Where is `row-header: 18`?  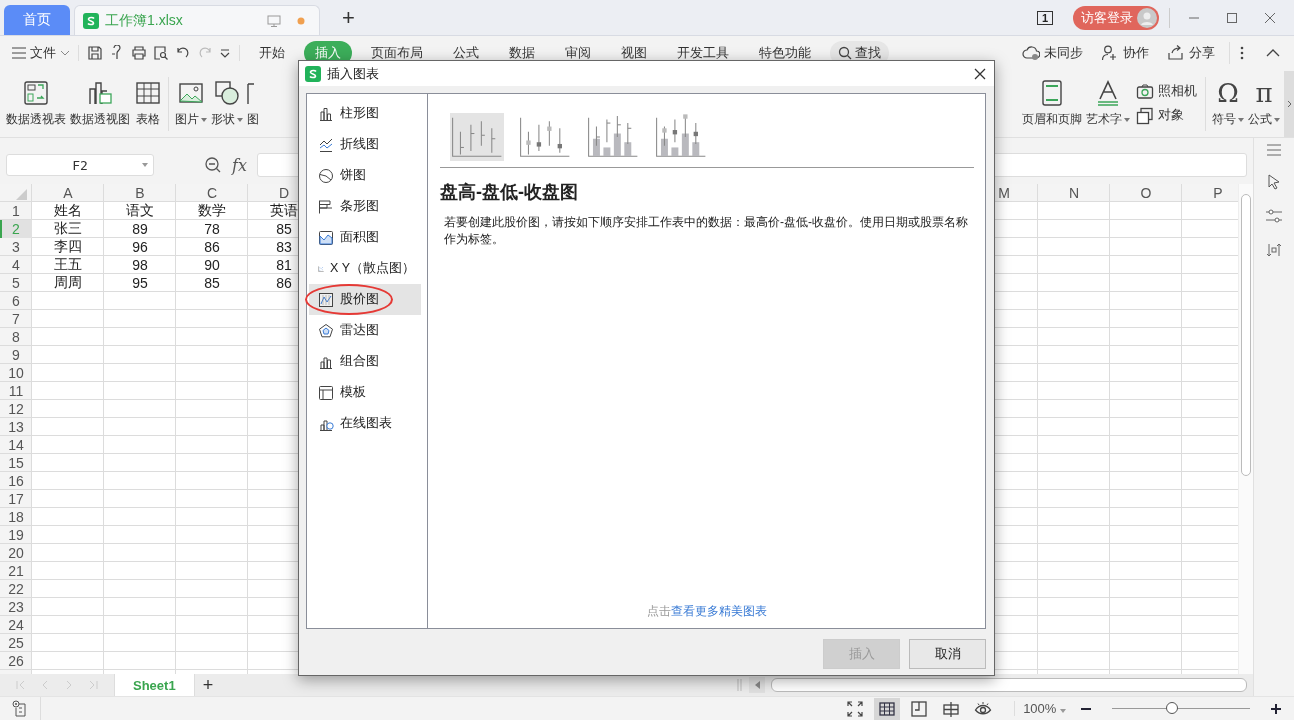
row-header: 18 is located at coordinates (16, 517).